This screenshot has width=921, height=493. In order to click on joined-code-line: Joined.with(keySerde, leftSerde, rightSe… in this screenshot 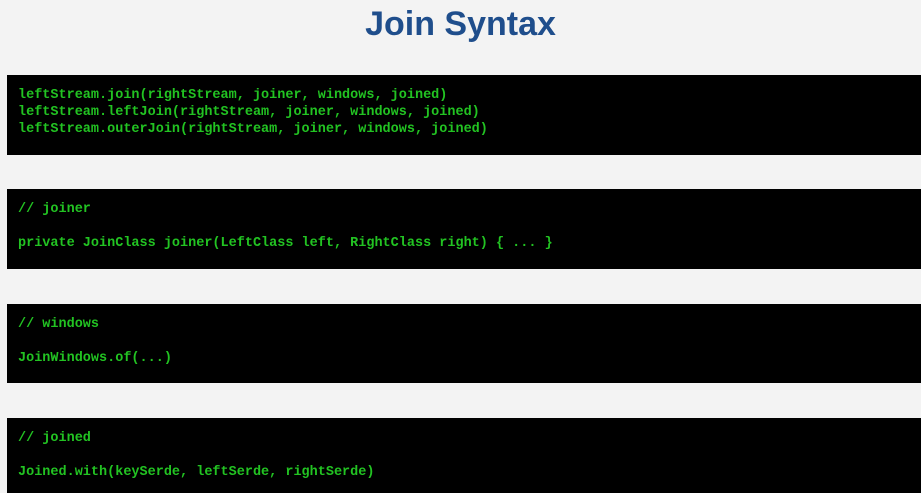, I will do `click(196, 472)`.